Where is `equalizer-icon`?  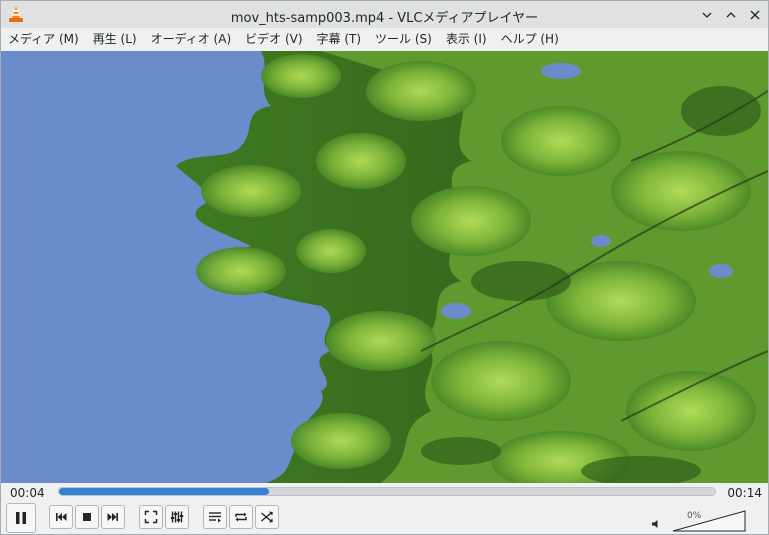
equalizer-icon is located at coordinates (177, 517).